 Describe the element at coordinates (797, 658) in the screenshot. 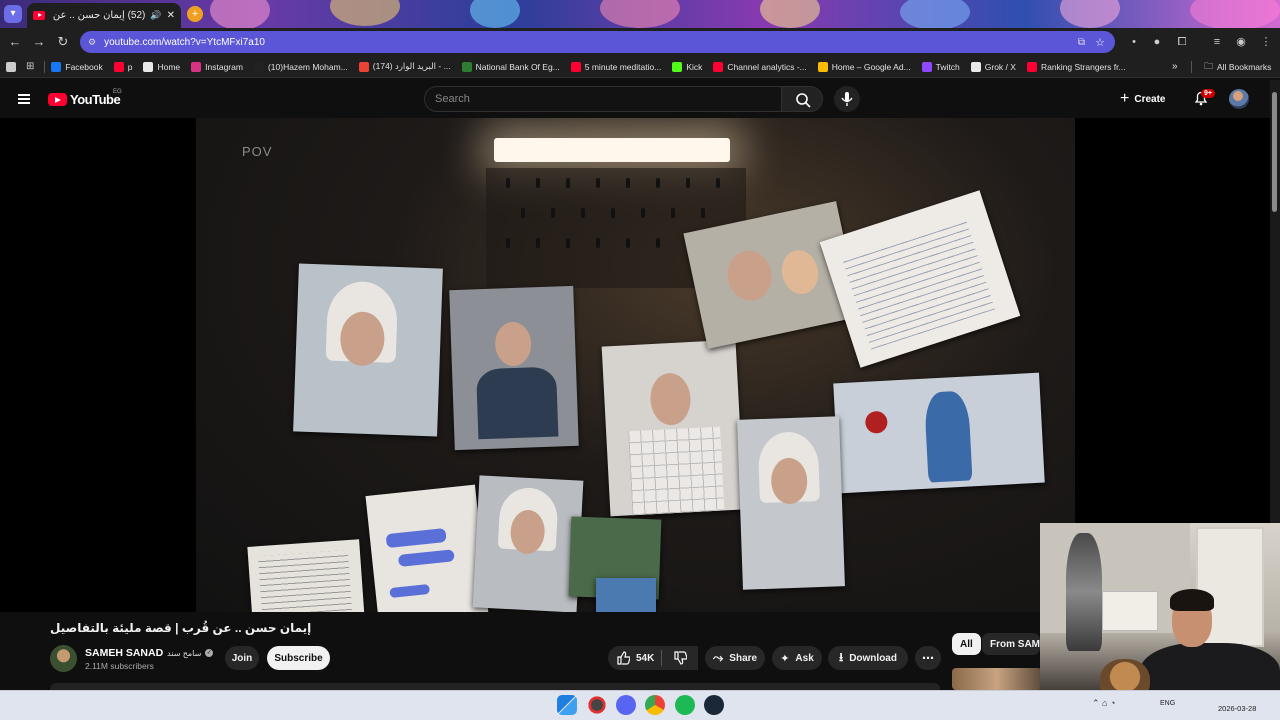

I see `ask-button: ✦ Ask` at that location.